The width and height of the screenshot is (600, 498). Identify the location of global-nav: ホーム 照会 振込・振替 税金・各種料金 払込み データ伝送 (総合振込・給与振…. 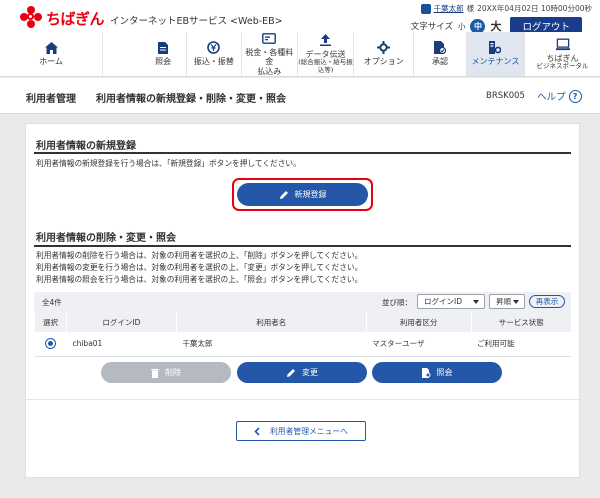
(300, 54).